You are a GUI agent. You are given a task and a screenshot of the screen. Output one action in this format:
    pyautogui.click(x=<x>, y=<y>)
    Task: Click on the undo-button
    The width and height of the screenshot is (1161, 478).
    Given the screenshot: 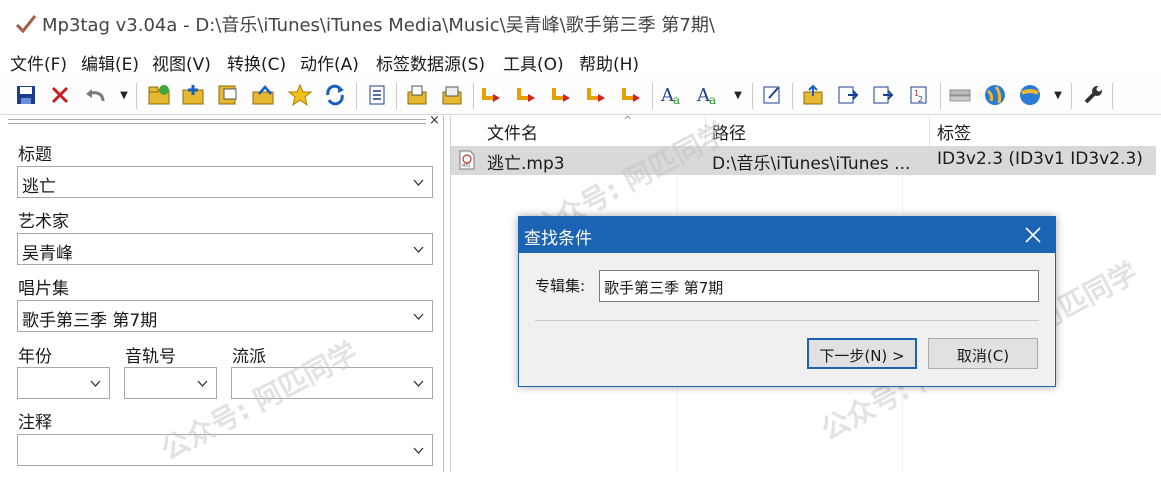 What is the action you would take?
    pyautogui.click(x=95, y=95)
    